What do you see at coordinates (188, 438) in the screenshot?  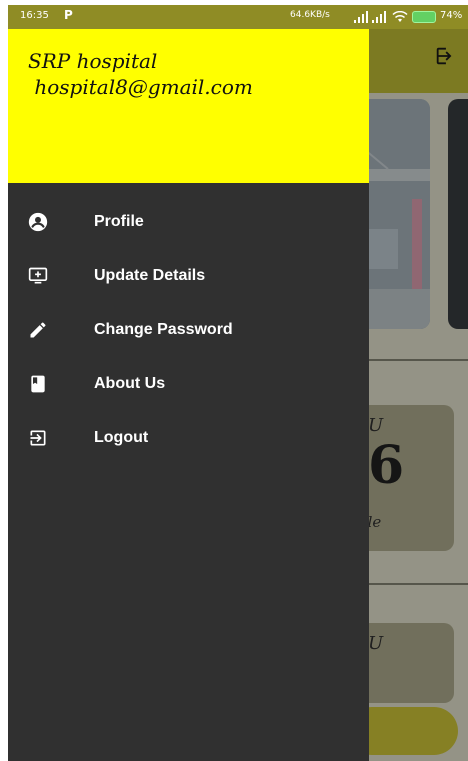 I see `menu-item-logout: Logout` at bounding box center [188, 438].